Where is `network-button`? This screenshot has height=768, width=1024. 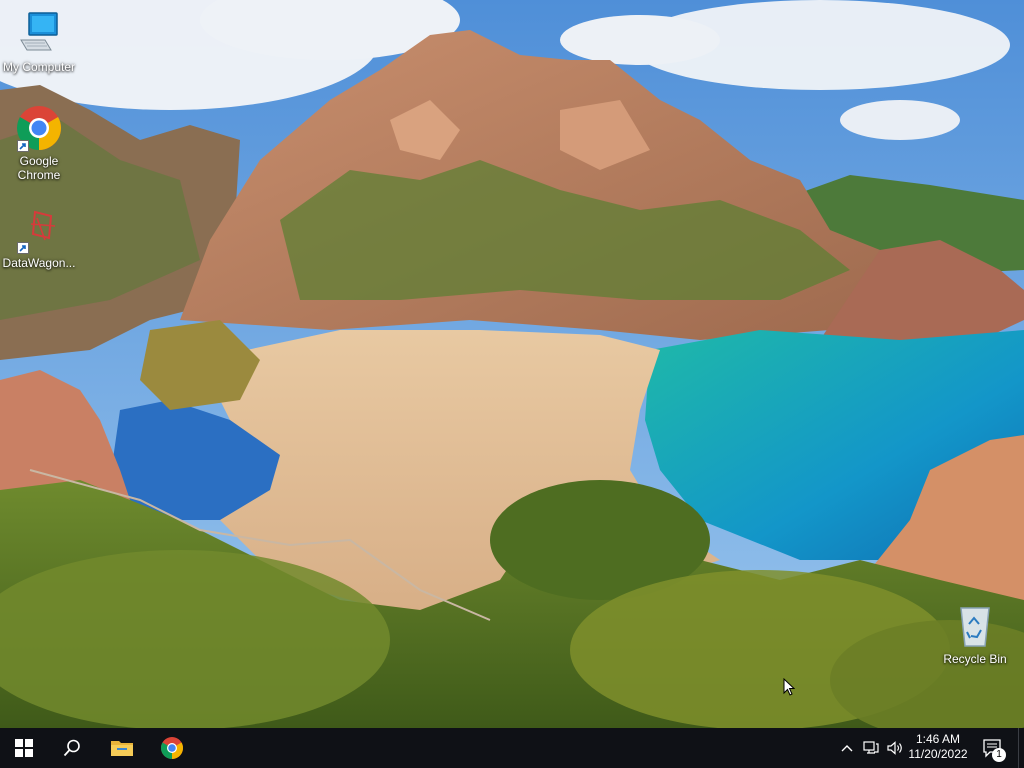
network-button is located at coordinates (871, 748).